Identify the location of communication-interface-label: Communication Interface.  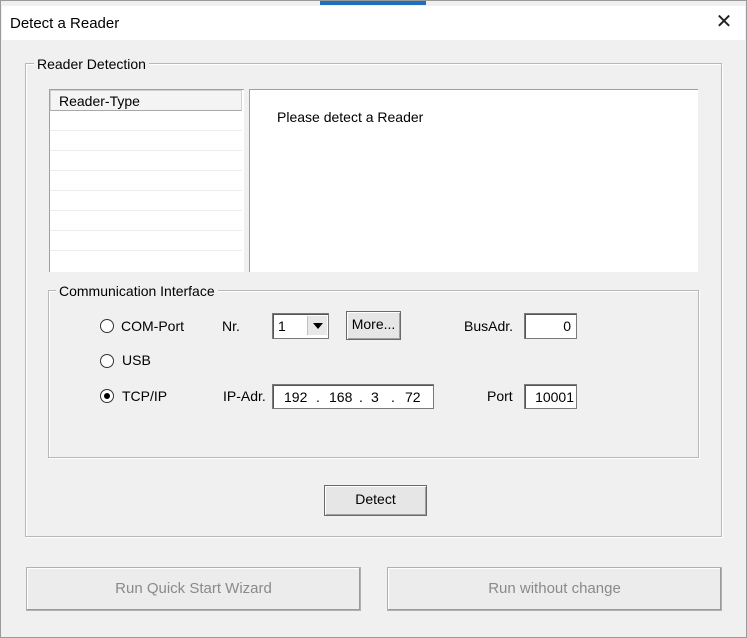
(137, 291).